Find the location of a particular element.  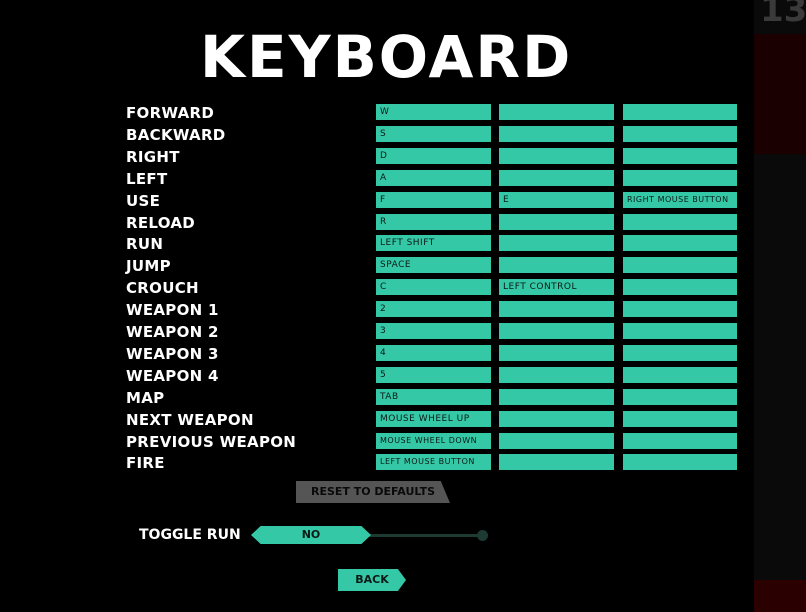

reset-to-defaults-button: RESET TO DEFAULTS is located at coordinates (373, 492).